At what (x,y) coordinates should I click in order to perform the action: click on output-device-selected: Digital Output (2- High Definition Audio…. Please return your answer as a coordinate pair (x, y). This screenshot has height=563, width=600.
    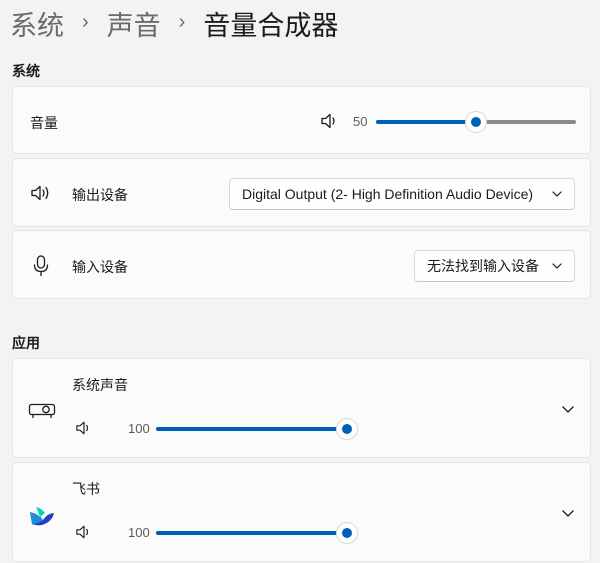
    Looking at the image, I should click on (388, 194).